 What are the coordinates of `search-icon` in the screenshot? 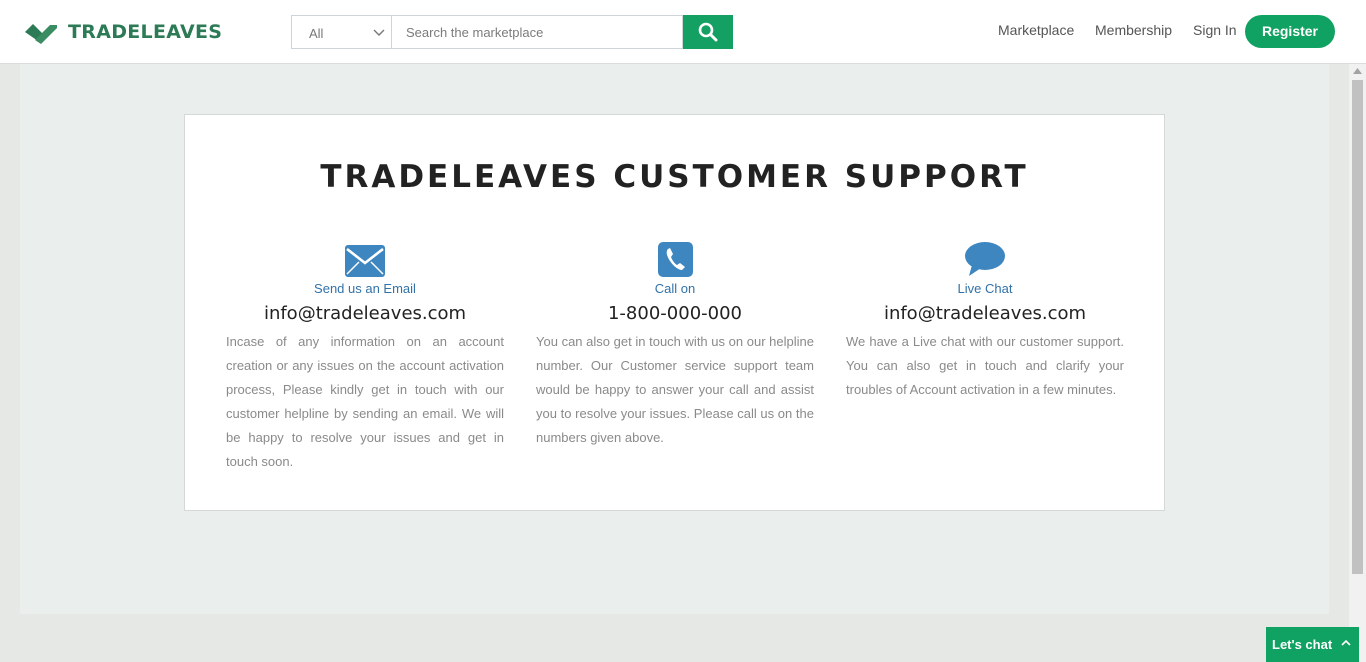 It's located at (708, 32).